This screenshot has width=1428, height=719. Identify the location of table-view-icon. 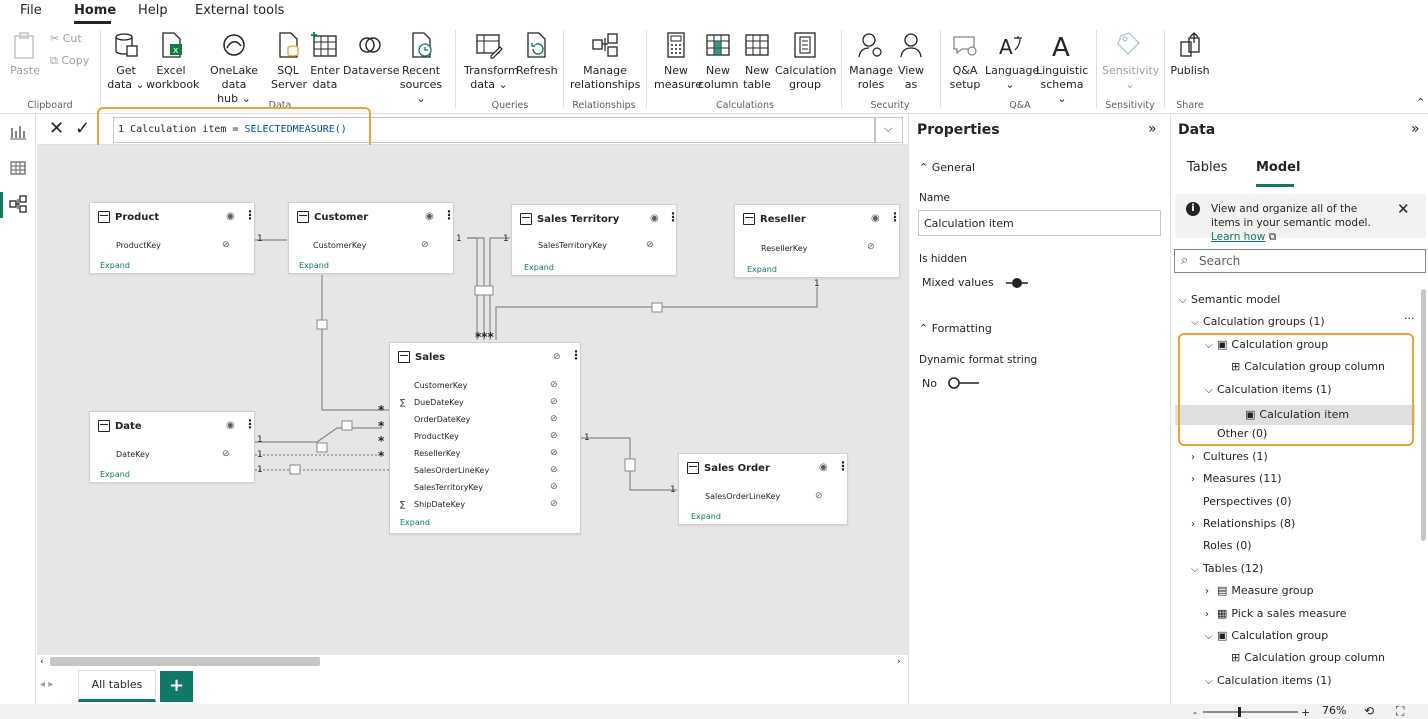
(18, 168).